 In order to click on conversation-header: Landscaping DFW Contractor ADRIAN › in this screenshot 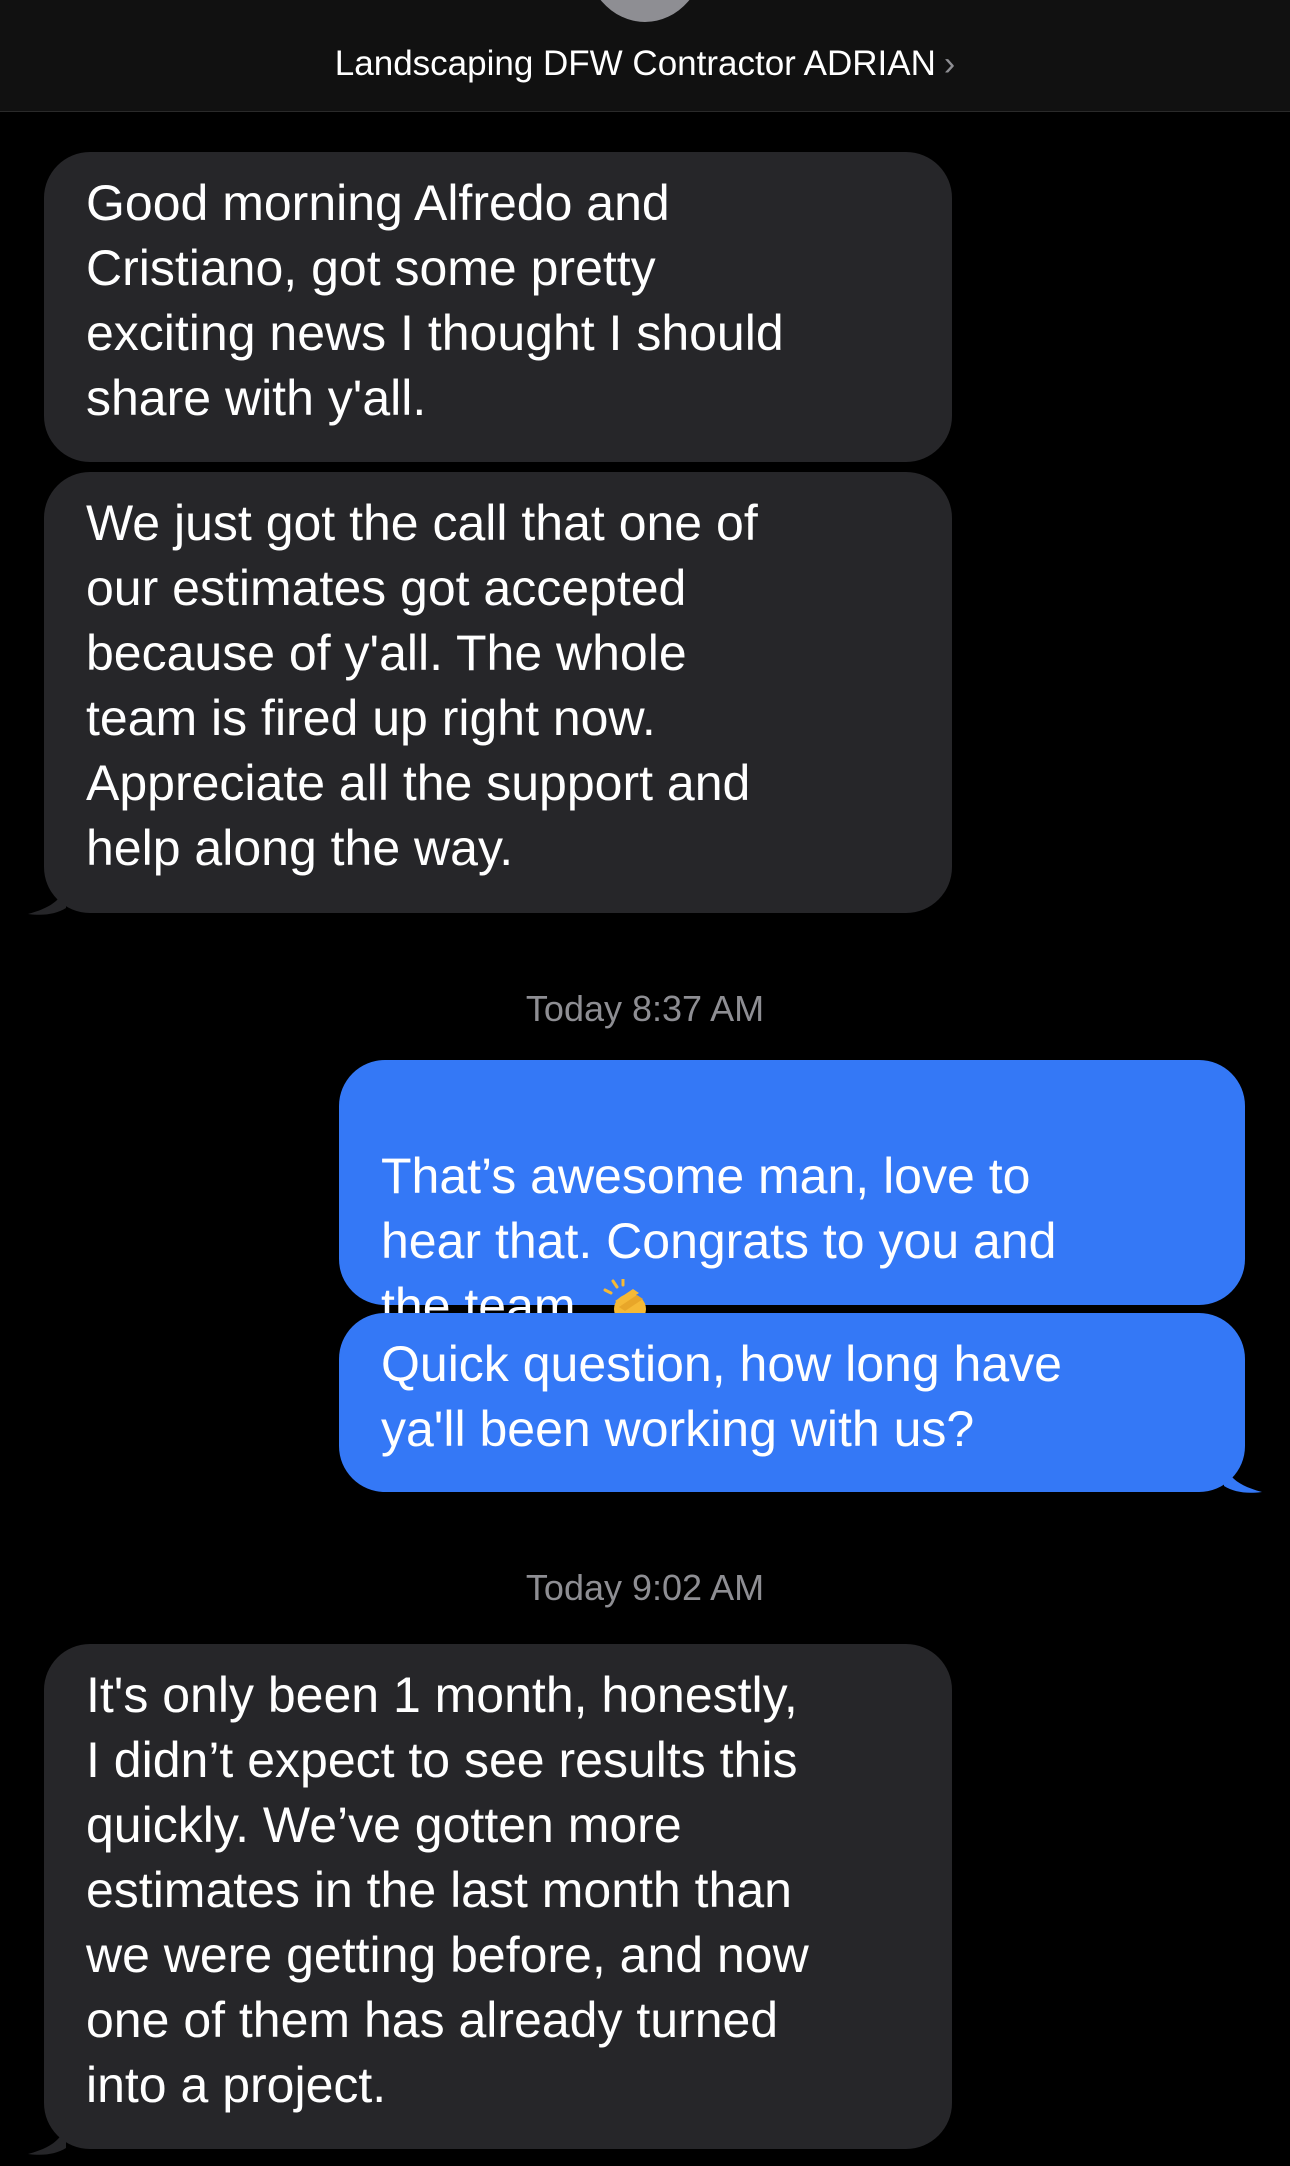, I will do `click(645, 56)`.